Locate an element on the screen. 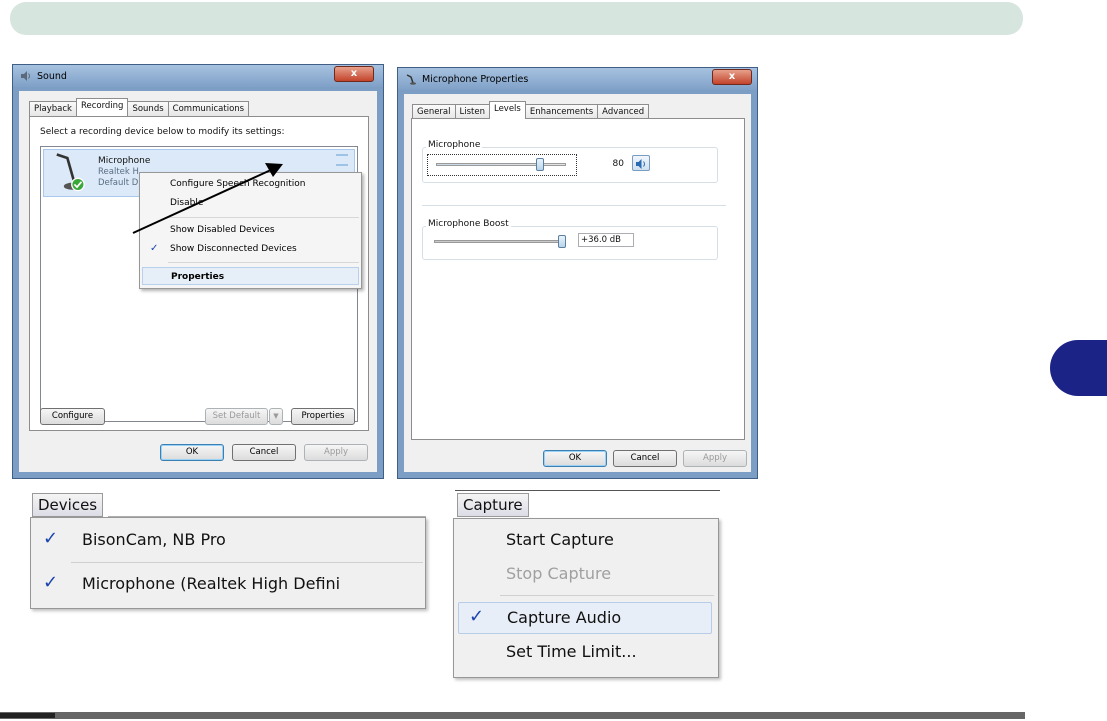 The width and height of the screenshot is (1107, 721). tab-recording: Recording is located at coordinates (102, 107).